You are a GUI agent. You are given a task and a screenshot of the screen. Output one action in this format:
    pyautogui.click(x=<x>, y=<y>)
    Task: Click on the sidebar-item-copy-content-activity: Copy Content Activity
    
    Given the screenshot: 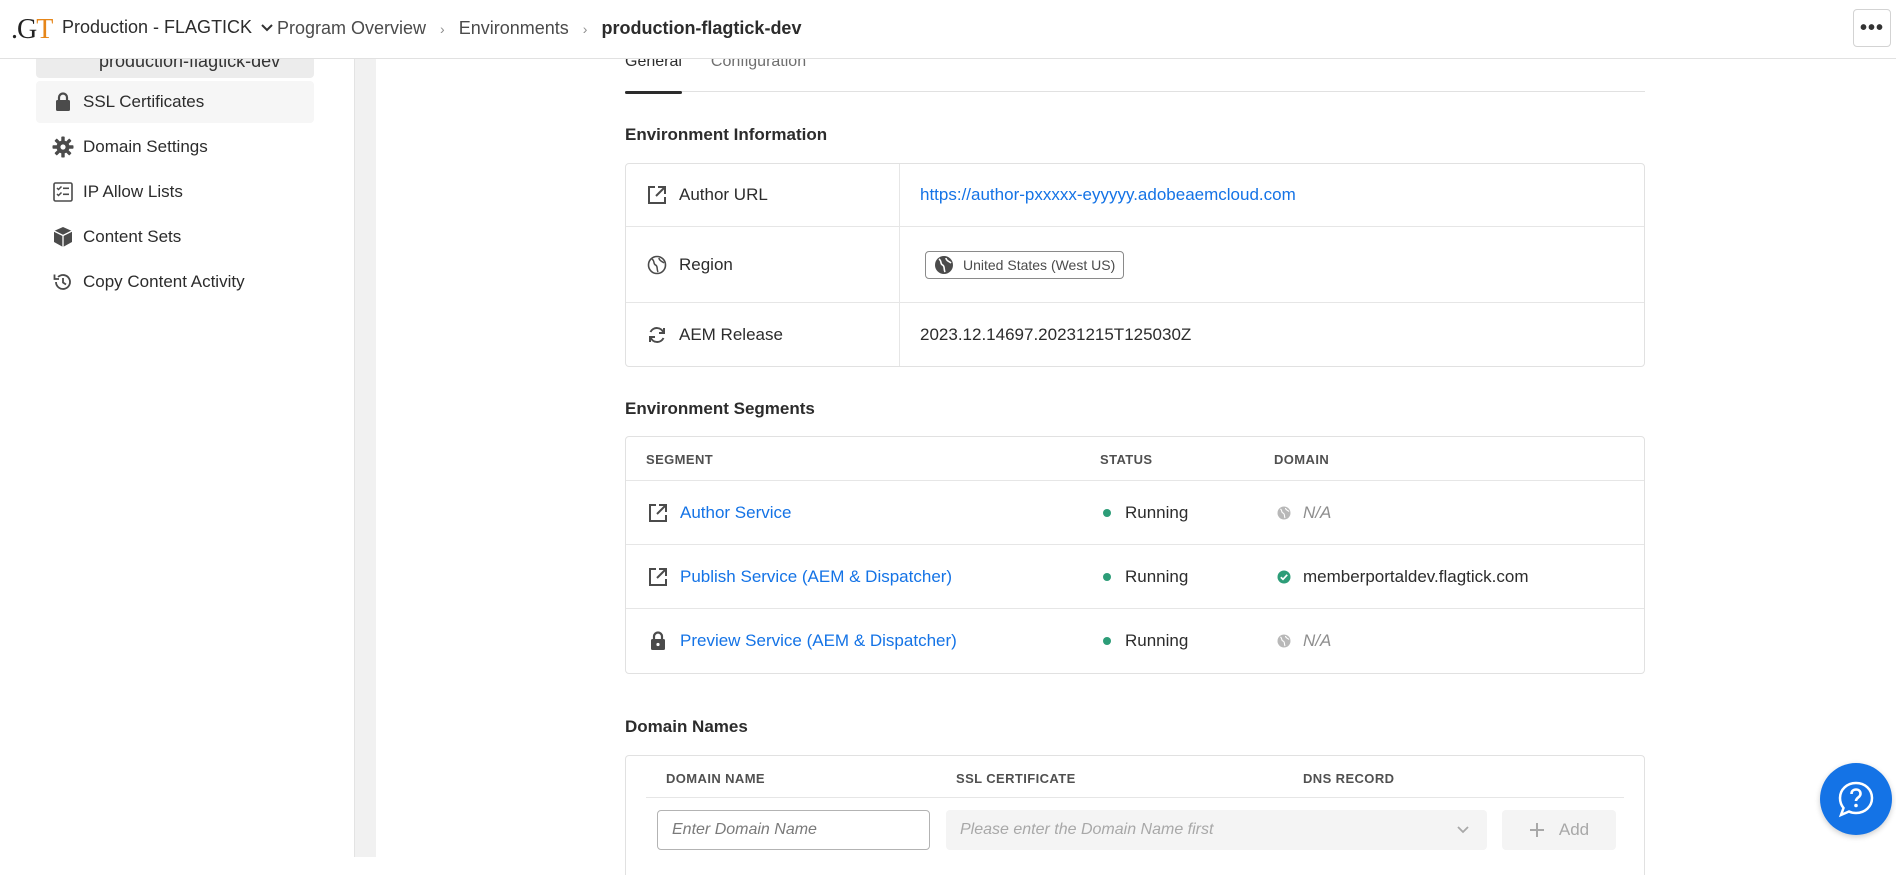 What is the action you would take?
    pyautogui.click(x=175, y=282)
    